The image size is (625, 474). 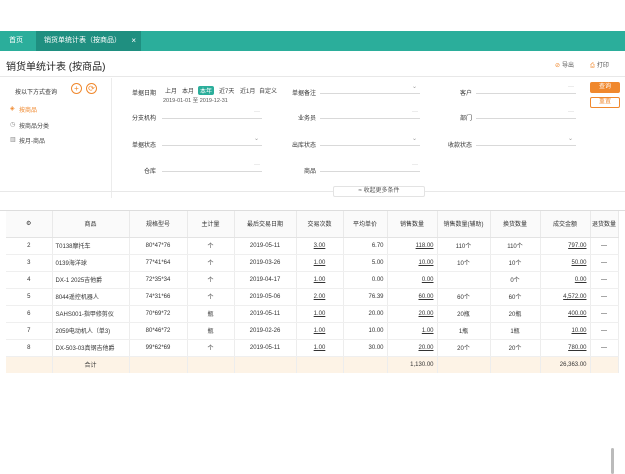 What do you see at coordinates (379, 191) in the screenshot?
I see `collapse-filters-button: ≈ 收起更多条件` at bounding box center [379, 191].